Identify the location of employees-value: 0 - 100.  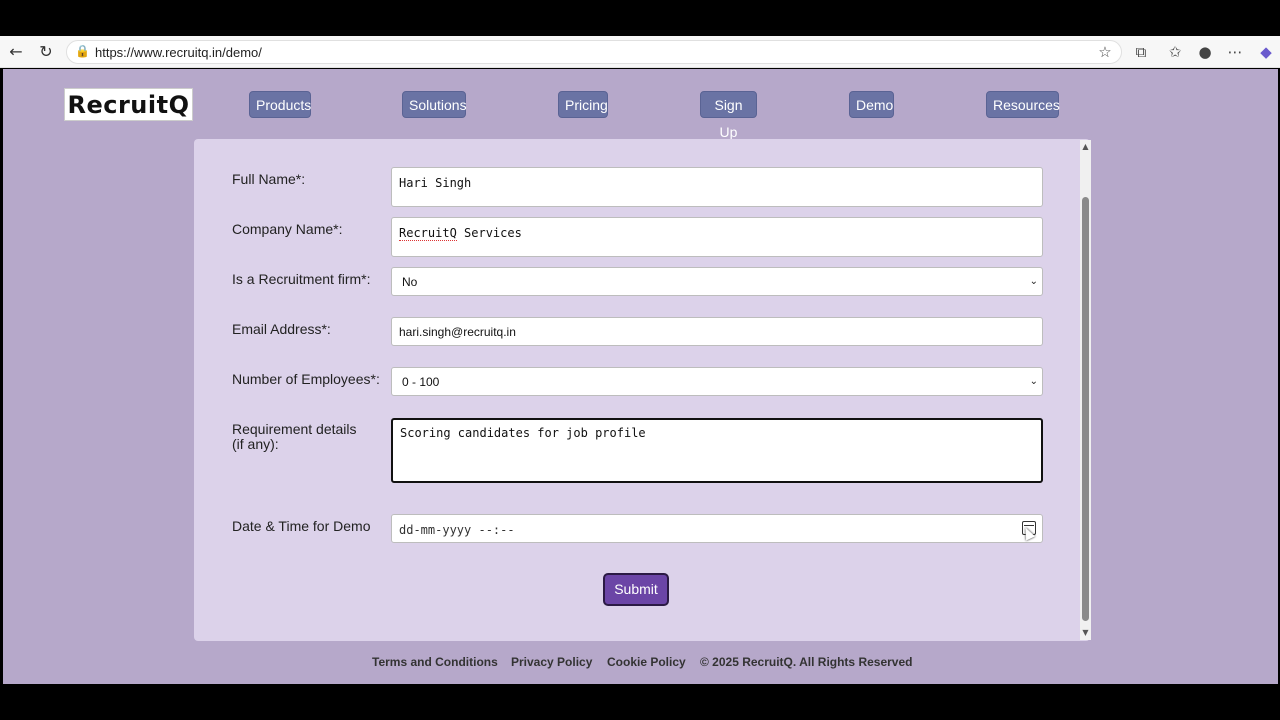
(421, 382).